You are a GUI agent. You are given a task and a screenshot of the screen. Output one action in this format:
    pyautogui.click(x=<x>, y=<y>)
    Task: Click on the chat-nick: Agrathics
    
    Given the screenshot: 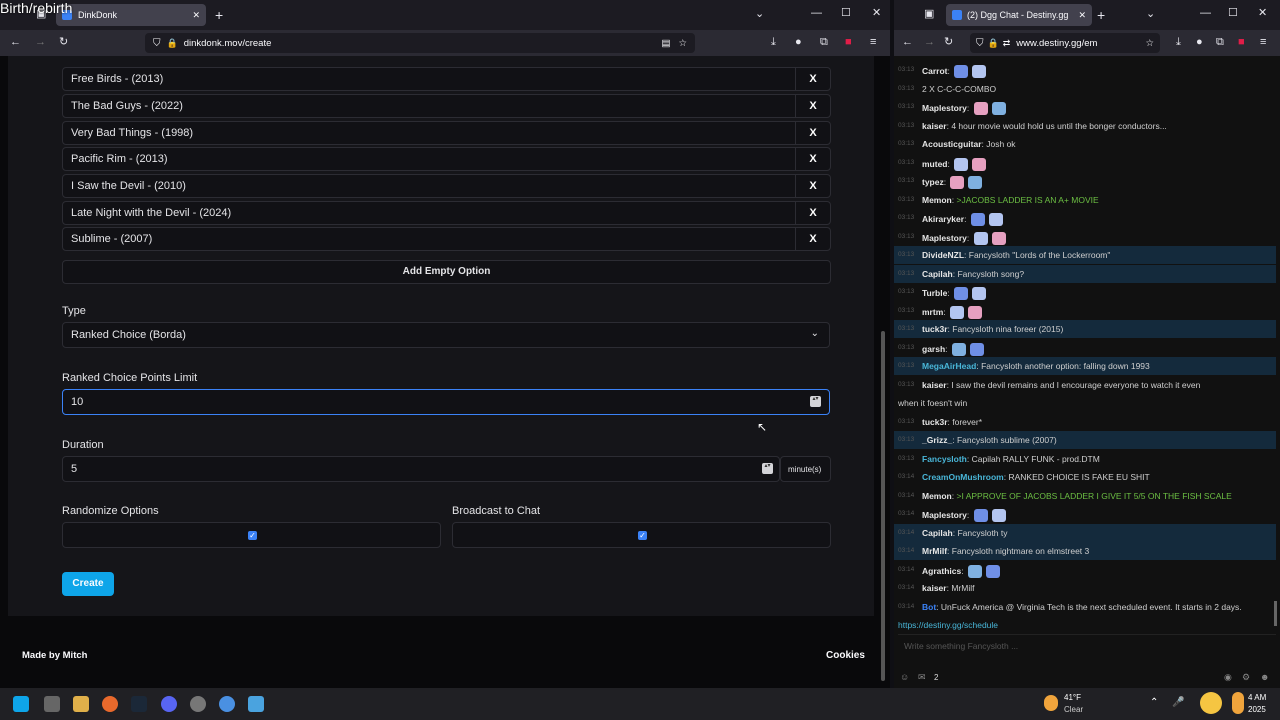 What is the action you would take?
    pyautogui.click(x=941, y=570)
    